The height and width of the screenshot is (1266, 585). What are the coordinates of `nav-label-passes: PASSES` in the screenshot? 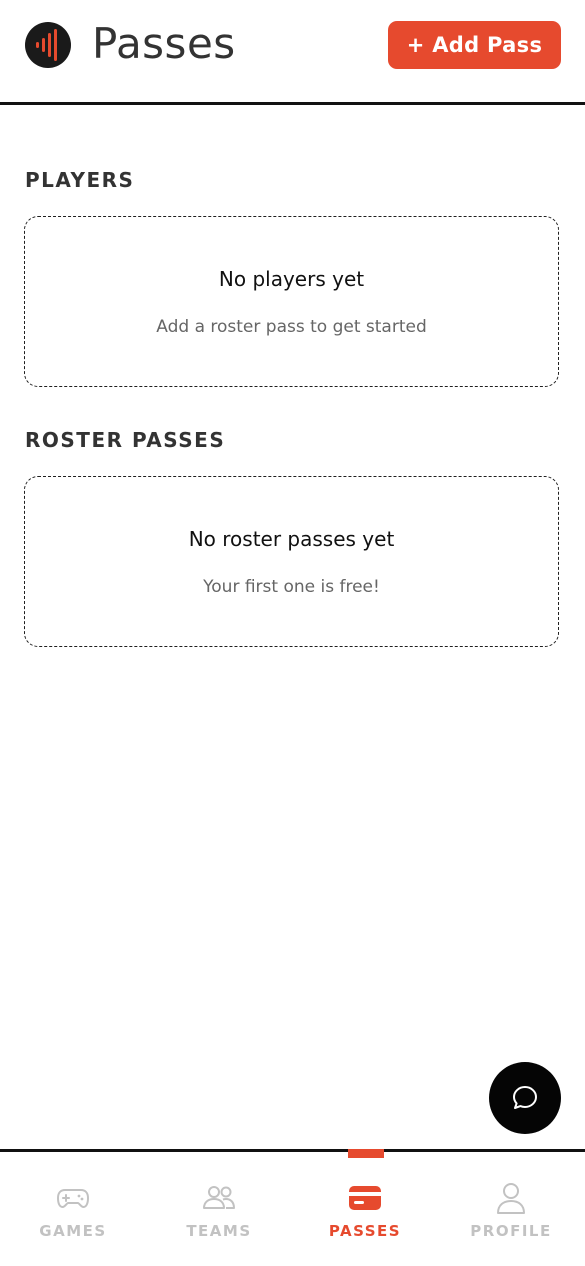 It's located at (365, 1231).